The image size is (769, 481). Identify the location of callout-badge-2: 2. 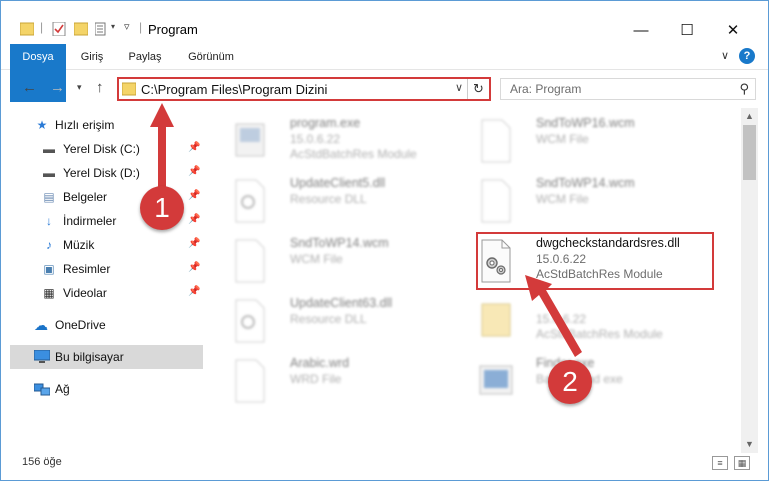
(570, 382).